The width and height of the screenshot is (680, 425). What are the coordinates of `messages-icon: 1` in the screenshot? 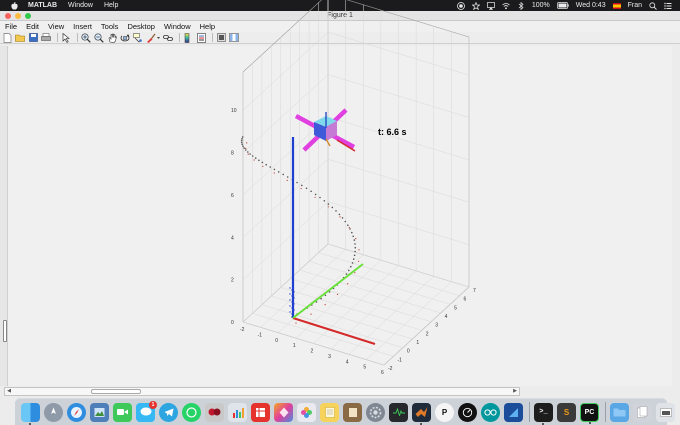 It's located at (146, 411).